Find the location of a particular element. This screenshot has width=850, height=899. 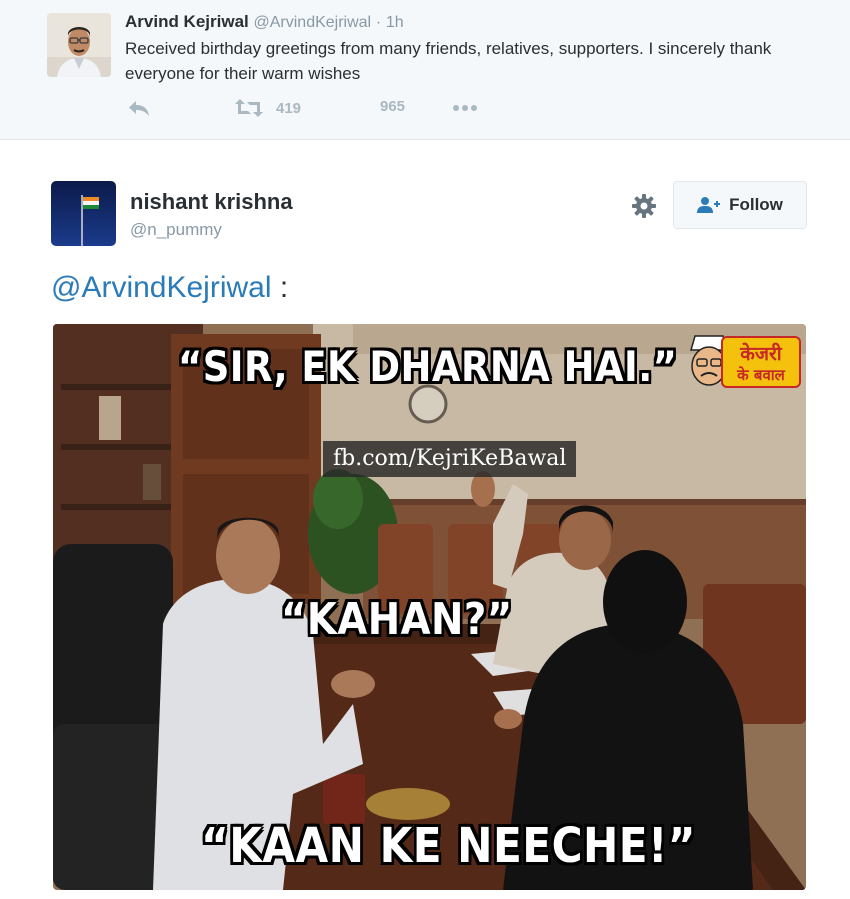

parent-tweet-header: Arvind Kejriwal @ArvindKejriwal · 1h is located at coordinates (264, 22).